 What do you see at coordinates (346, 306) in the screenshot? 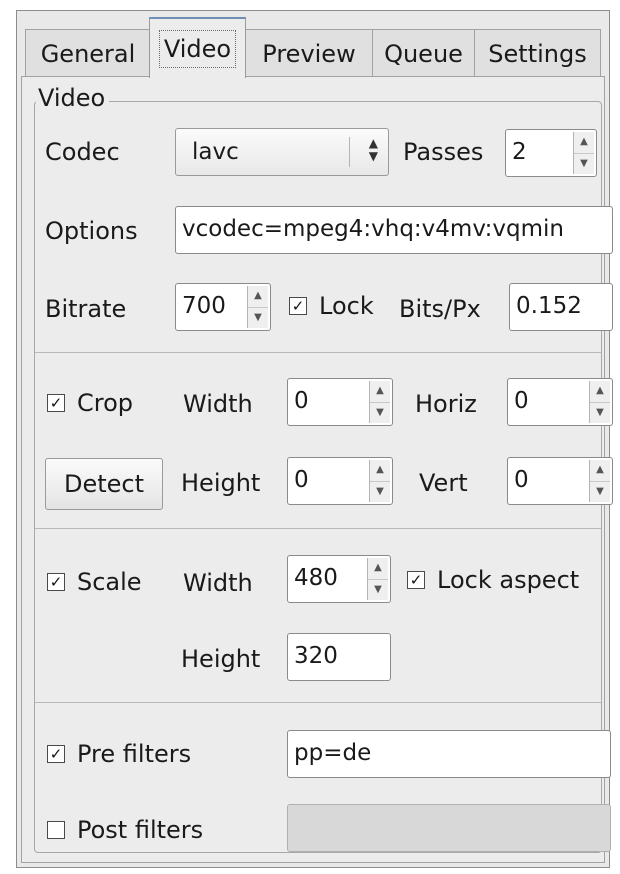
I see `bitrate-lock-label: Lock` at bounding box center [346, 306].